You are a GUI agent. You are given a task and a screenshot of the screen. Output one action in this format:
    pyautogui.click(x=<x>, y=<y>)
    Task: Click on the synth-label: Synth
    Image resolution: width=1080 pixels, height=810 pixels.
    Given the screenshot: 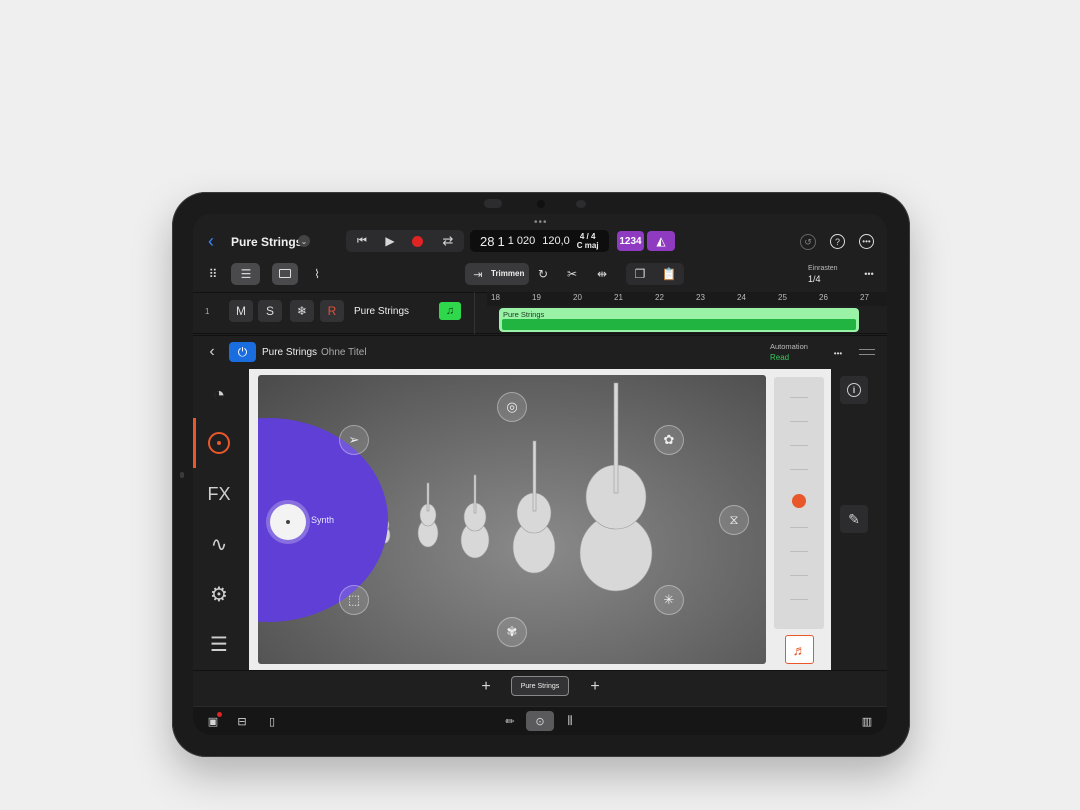 What is the action you would take?
    pyautogui.click(x=323, y=520)
    